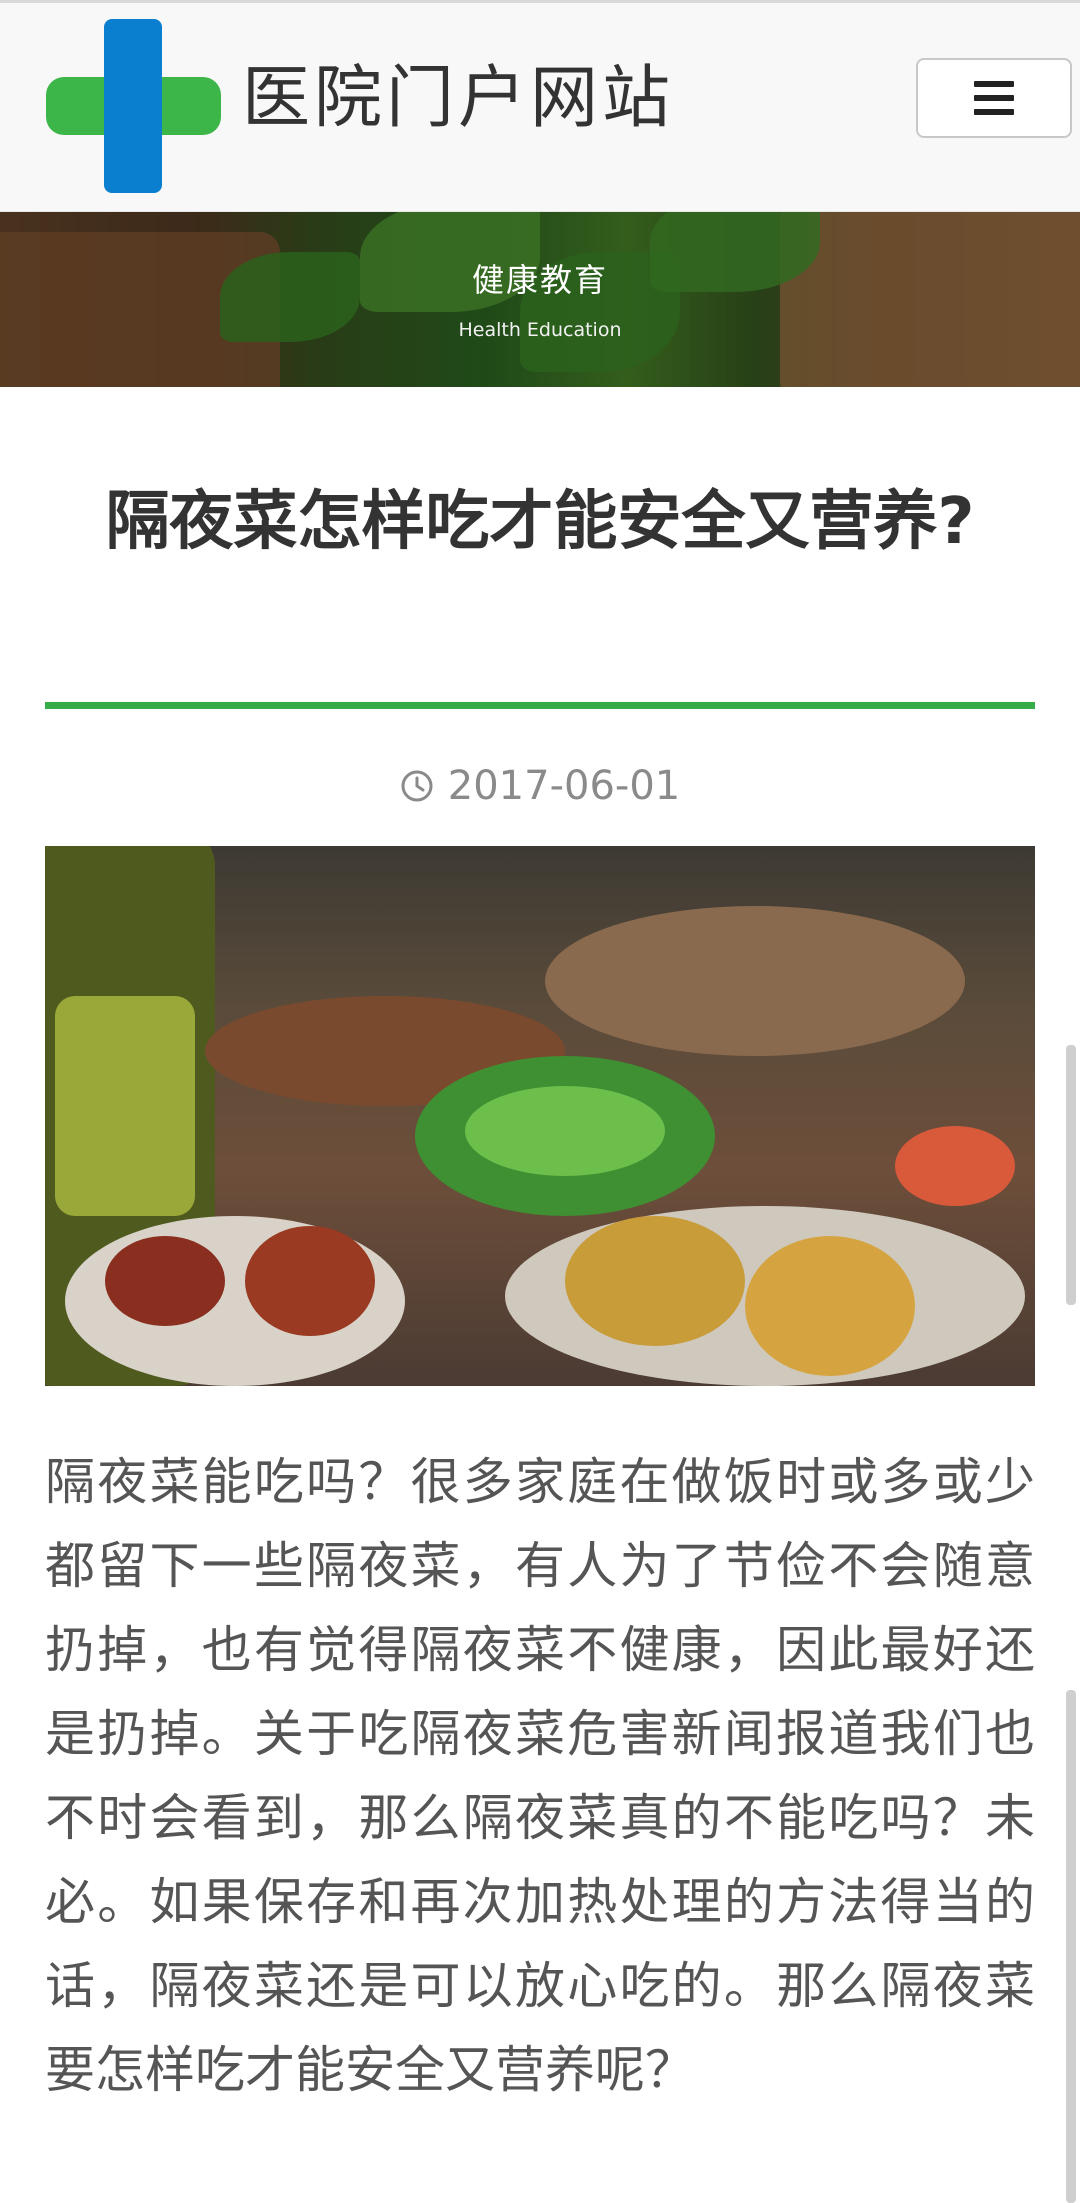 The height and width of the screenshot is (2203, 1080). I want to click on site-name: 医院门户网站, so click(458, 99).